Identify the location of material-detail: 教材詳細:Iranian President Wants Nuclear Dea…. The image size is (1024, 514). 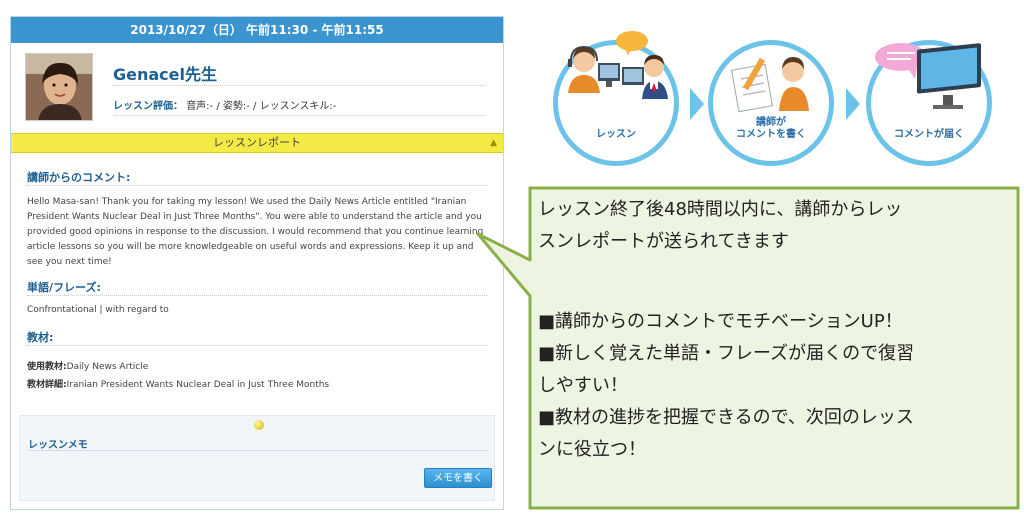
(178, 383).